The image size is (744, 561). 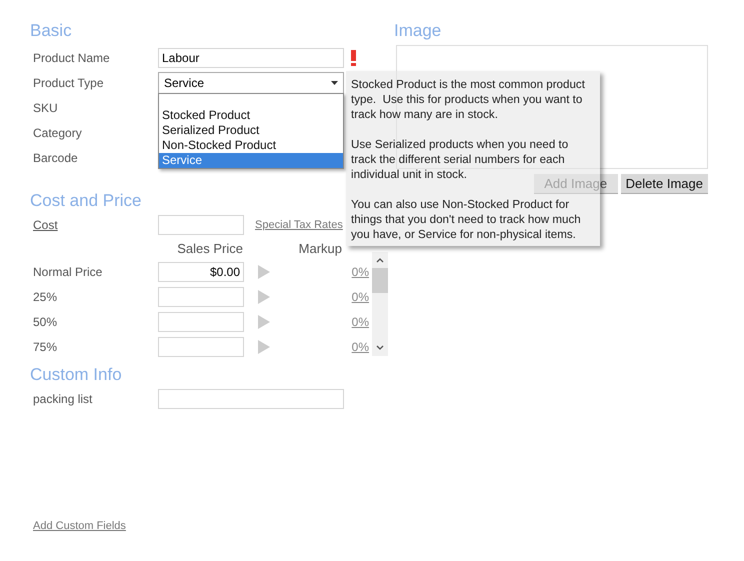 What do you see at coordinates (380, 260) in the screenshot?
I see `scroll-up-icon` at bounding box center [380, 260].